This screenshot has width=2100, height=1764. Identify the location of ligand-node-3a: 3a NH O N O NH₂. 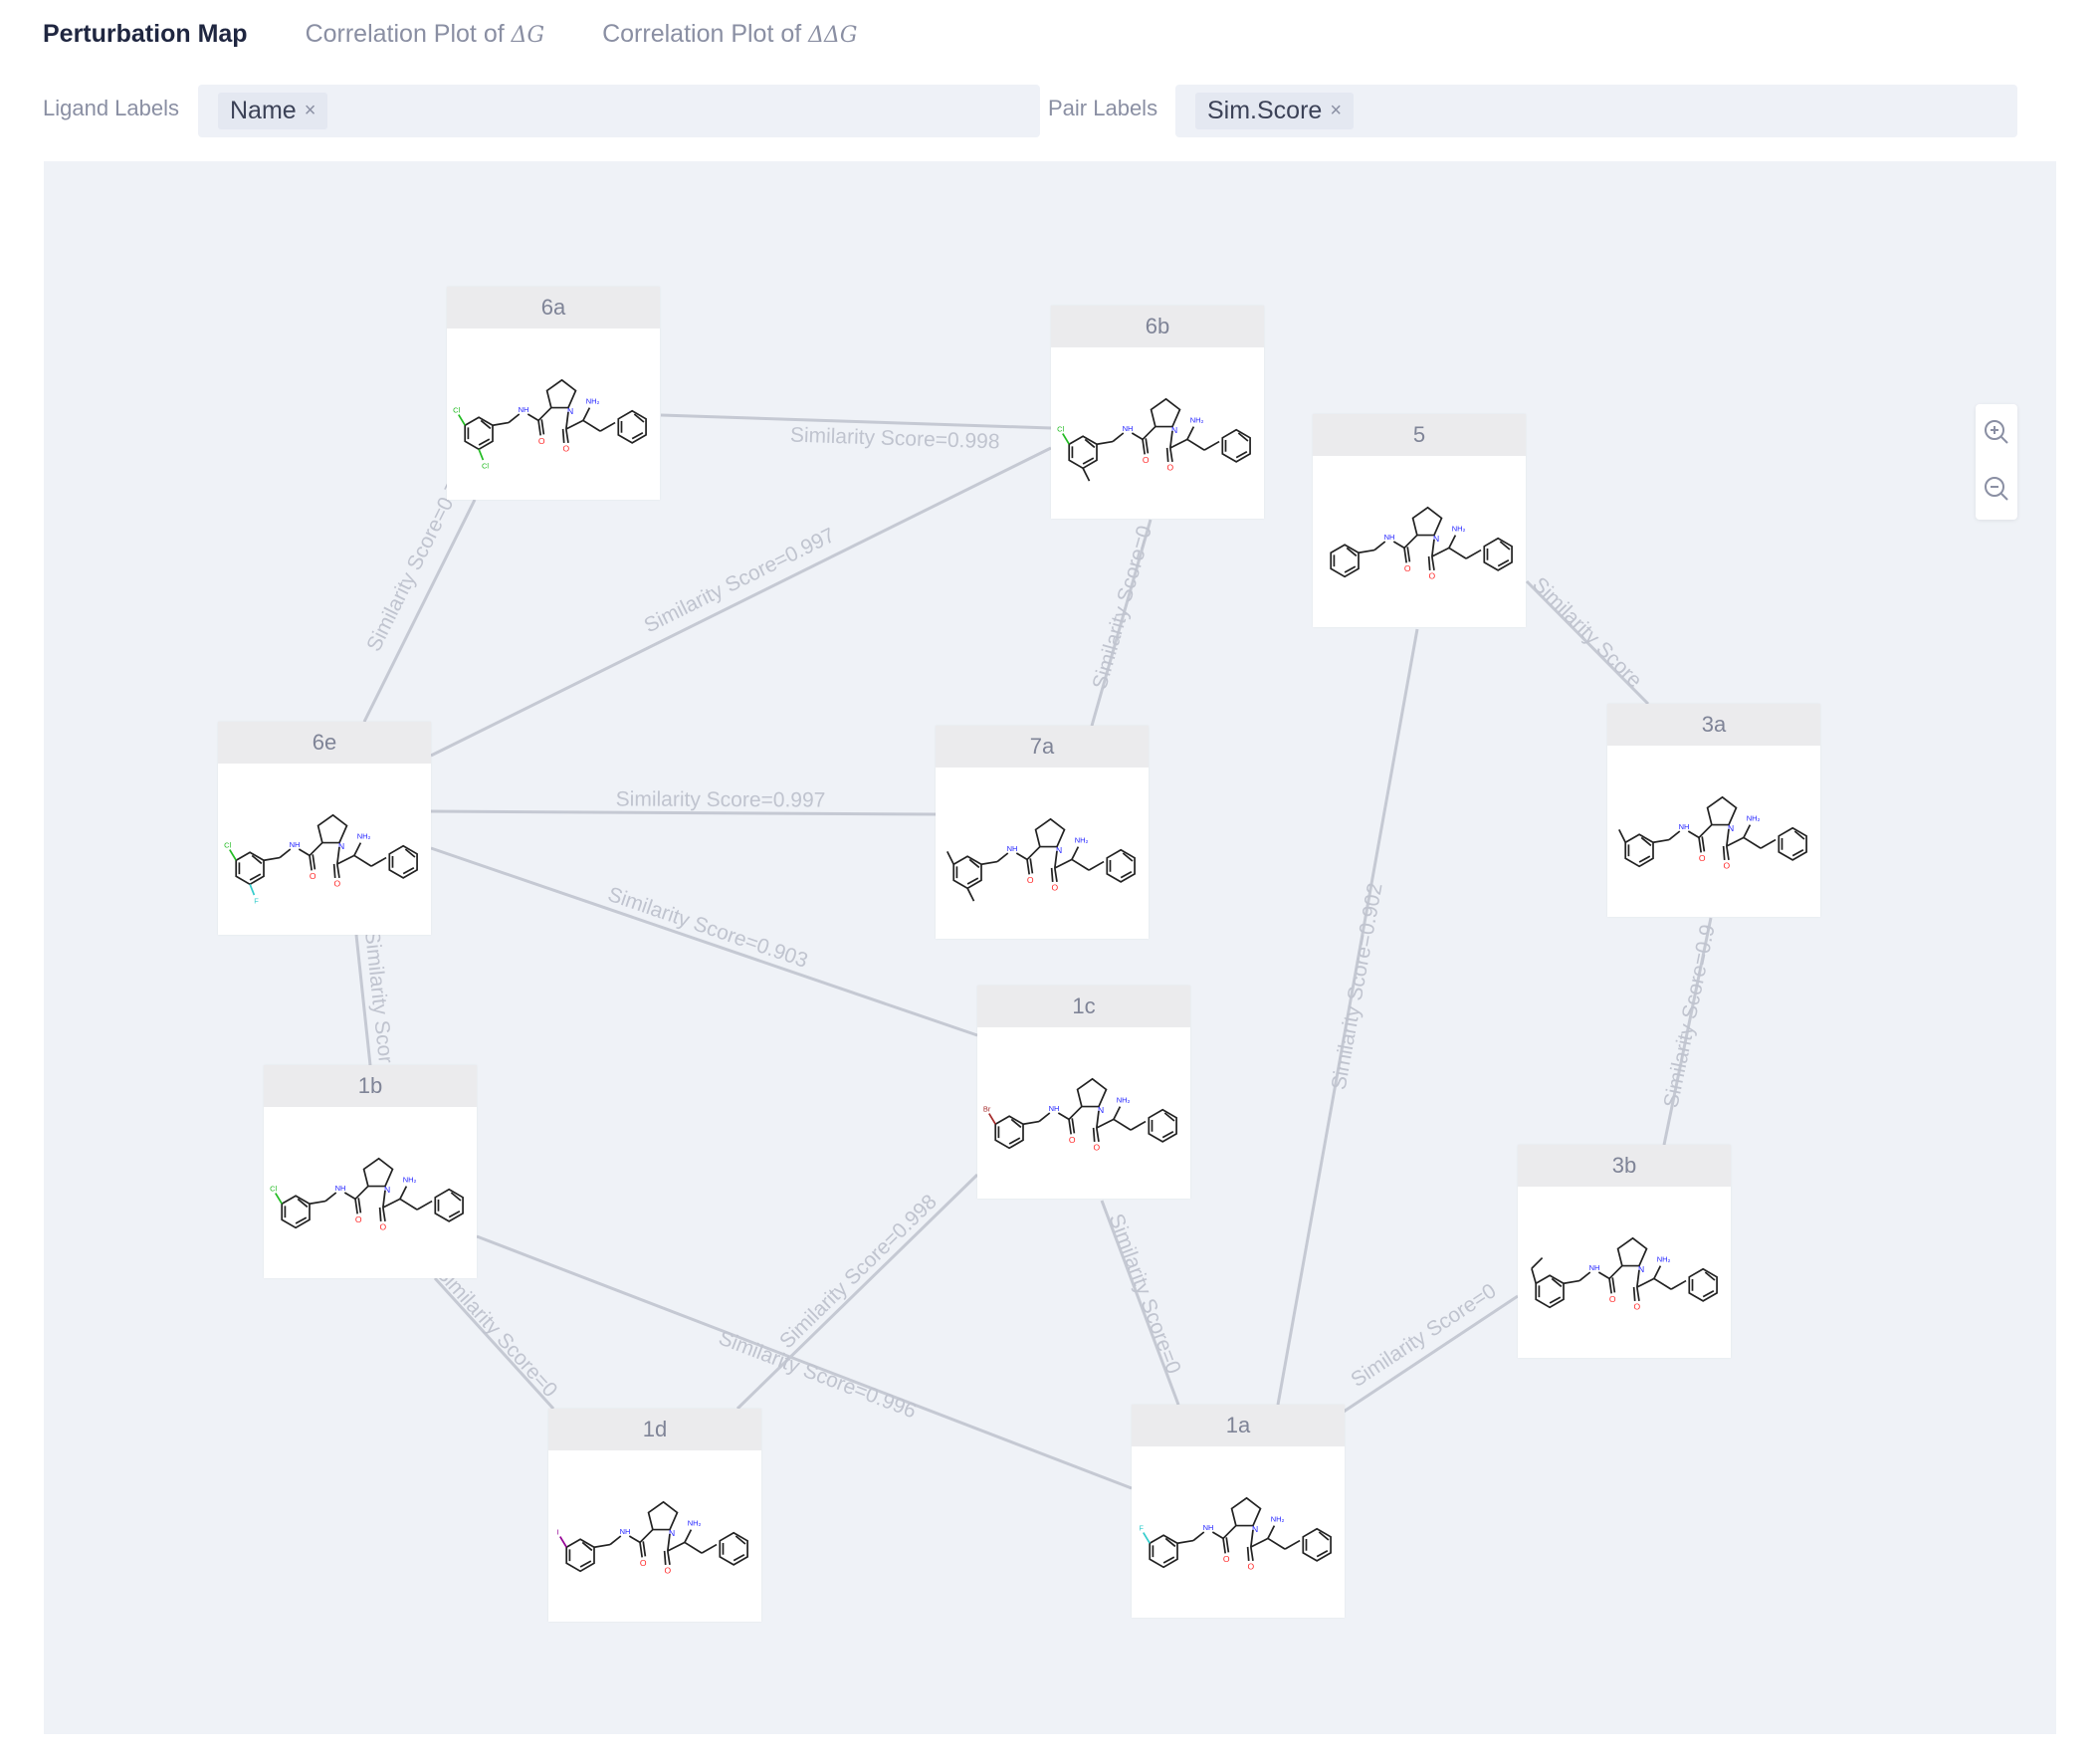
(1713, 810).